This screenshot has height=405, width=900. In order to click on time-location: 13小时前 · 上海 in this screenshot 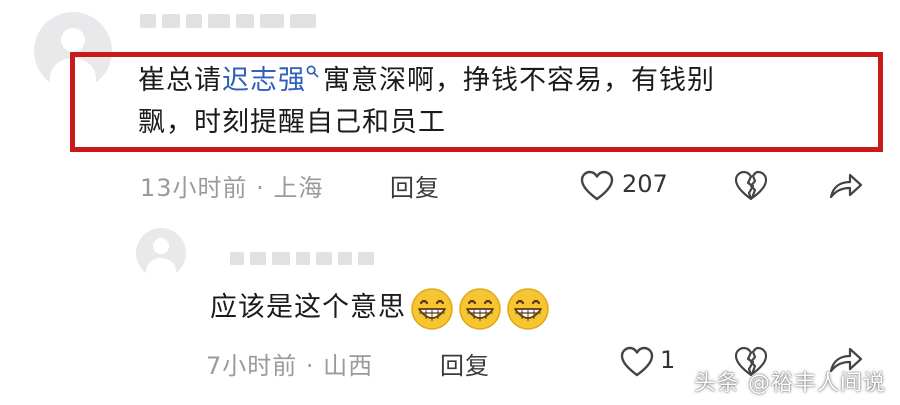, I will do `click(232, 188)`.